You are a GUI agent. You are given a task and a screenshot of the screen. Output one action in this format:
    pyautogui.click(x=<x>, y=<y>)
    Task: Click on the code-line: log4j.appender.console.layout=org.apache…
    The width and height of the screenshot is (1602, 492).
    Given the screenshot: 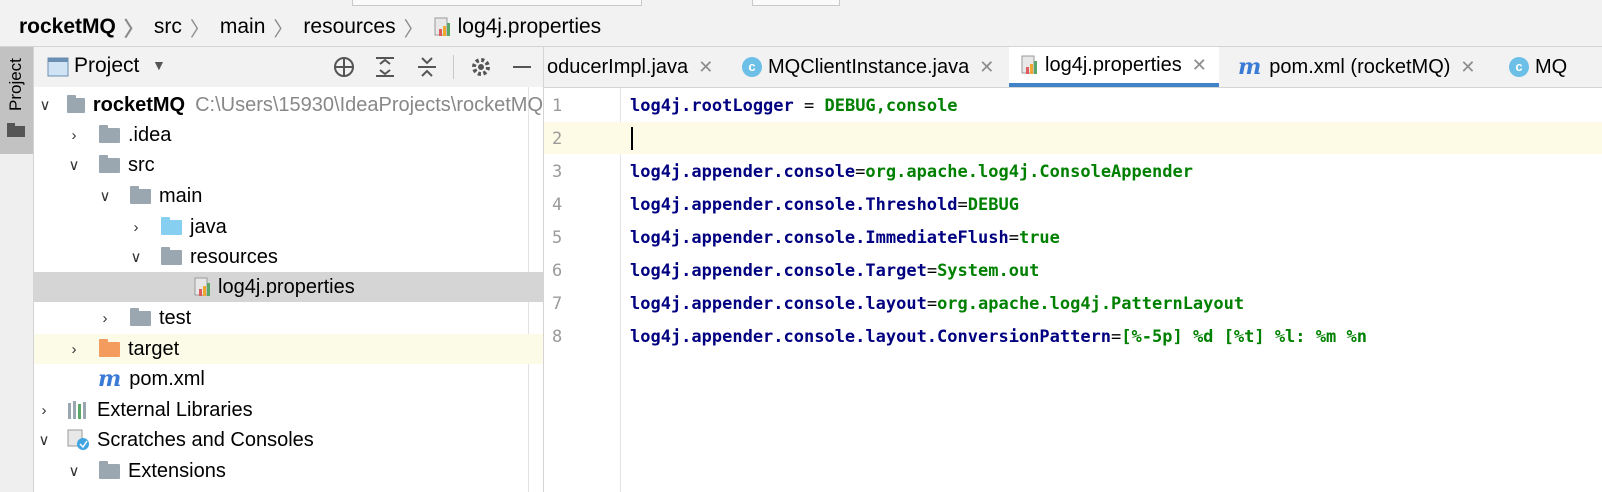 What is the action you would take?
    pyautogui.click(x=937, y=304)
    